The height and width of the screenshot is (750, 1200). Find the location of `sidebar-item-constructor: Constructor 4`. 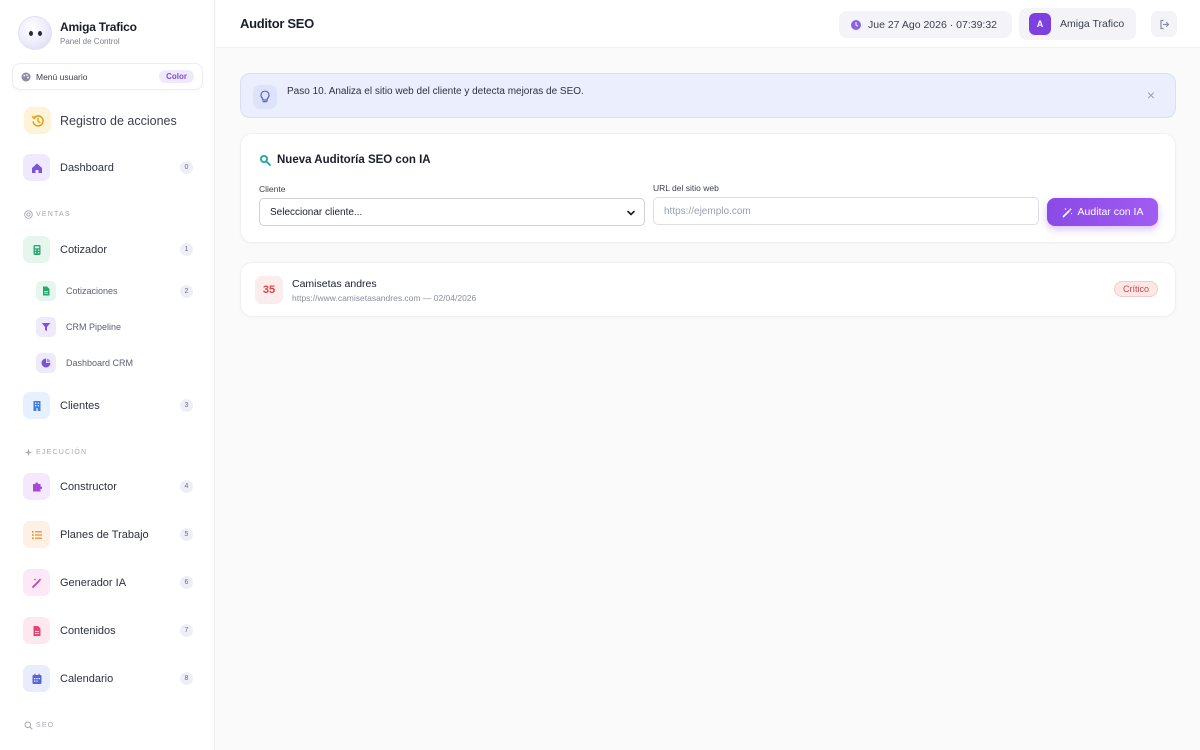

sidebar-item-constructor: Constructor 4 is located at coordinates (108, 486).